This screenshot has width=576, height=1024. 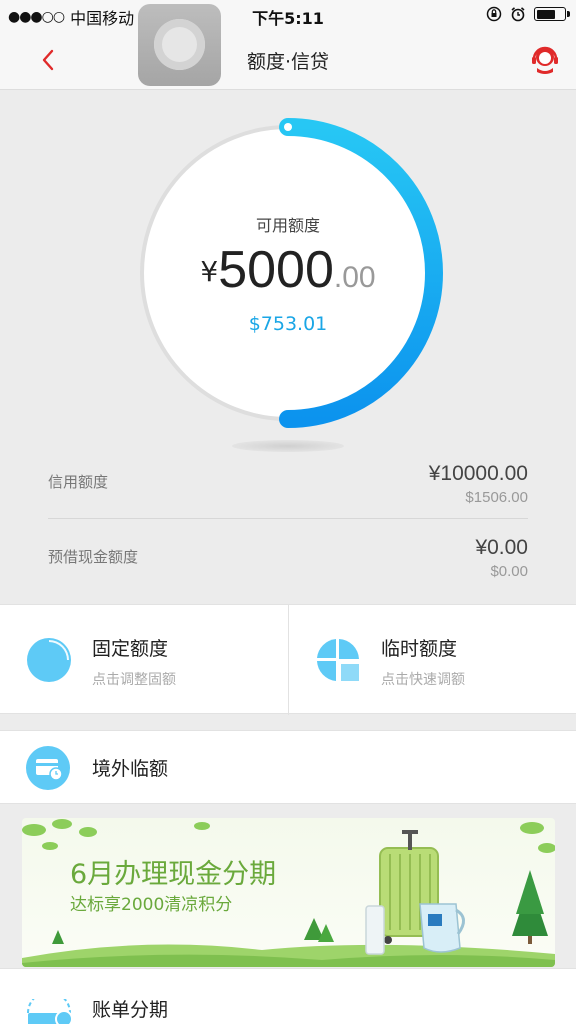 What do you see at coordinates (130, 1010) in the screenshot?
I see `bill-installment-title: 账单分期` at bounding box center [130, 1010].